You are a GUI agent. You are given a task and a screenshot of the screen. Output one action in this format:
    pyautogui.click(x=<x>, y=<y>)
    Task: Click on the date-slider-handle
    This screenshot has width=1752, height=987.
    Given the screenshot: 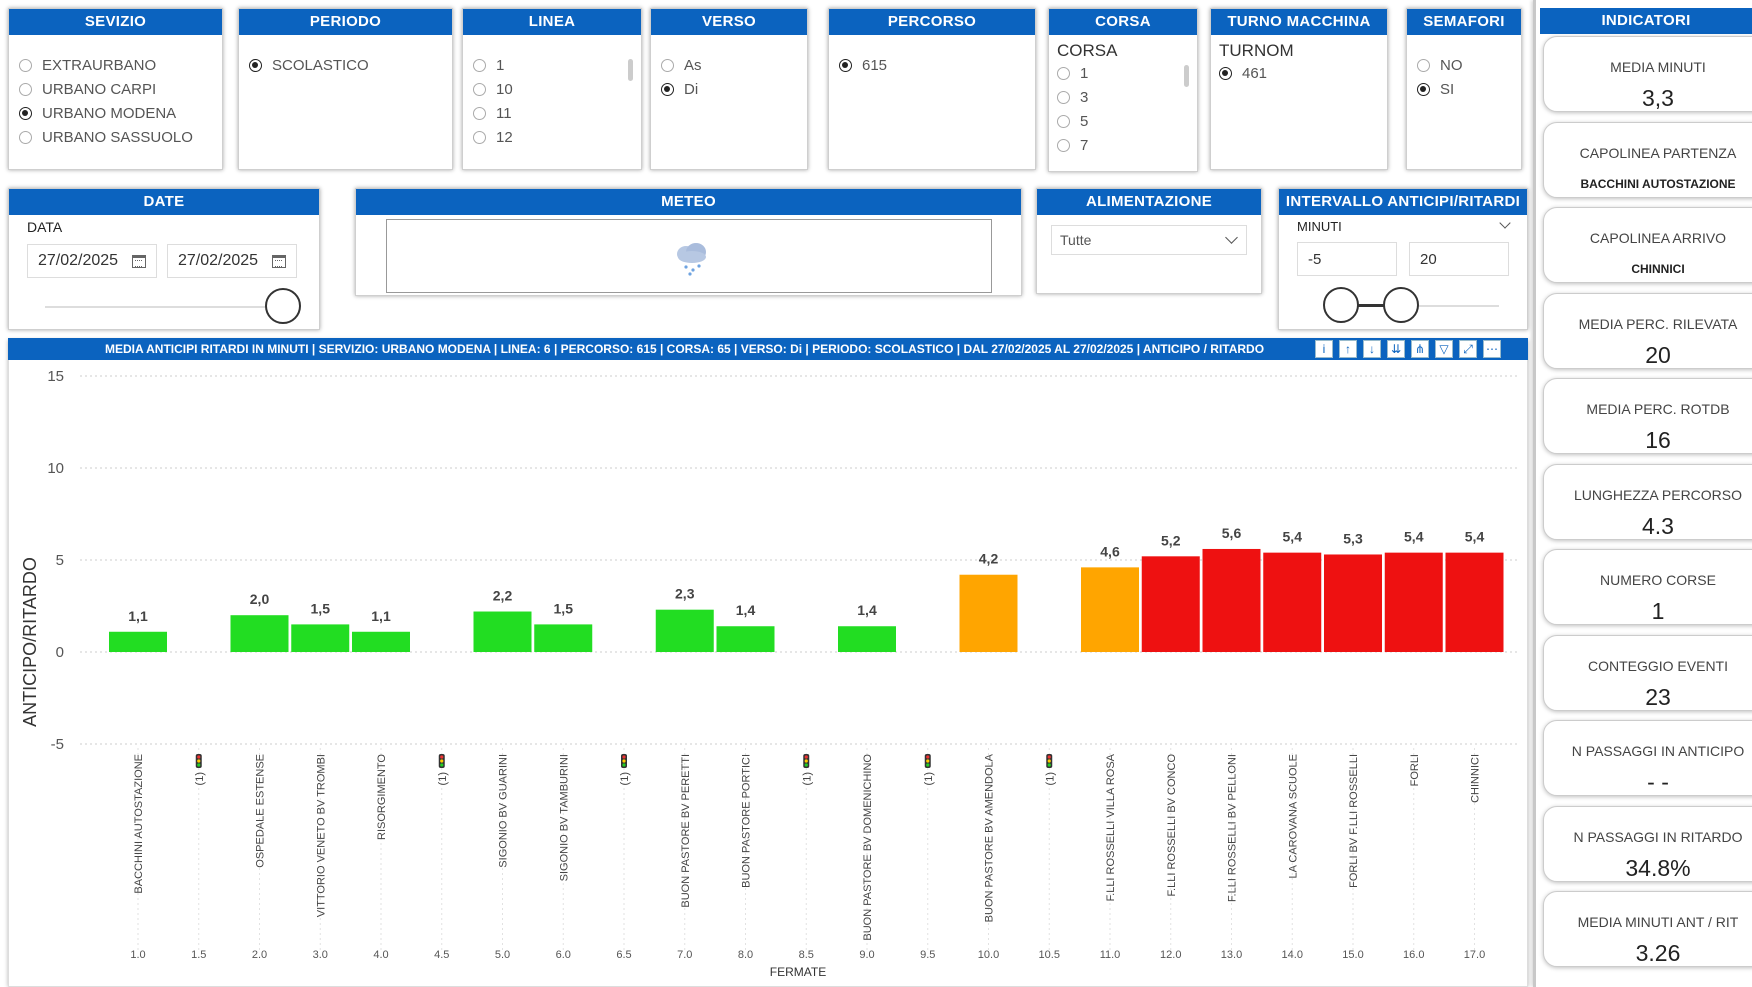 What is the action you would take?
    pyautogui.click(x=283, y=306)
    